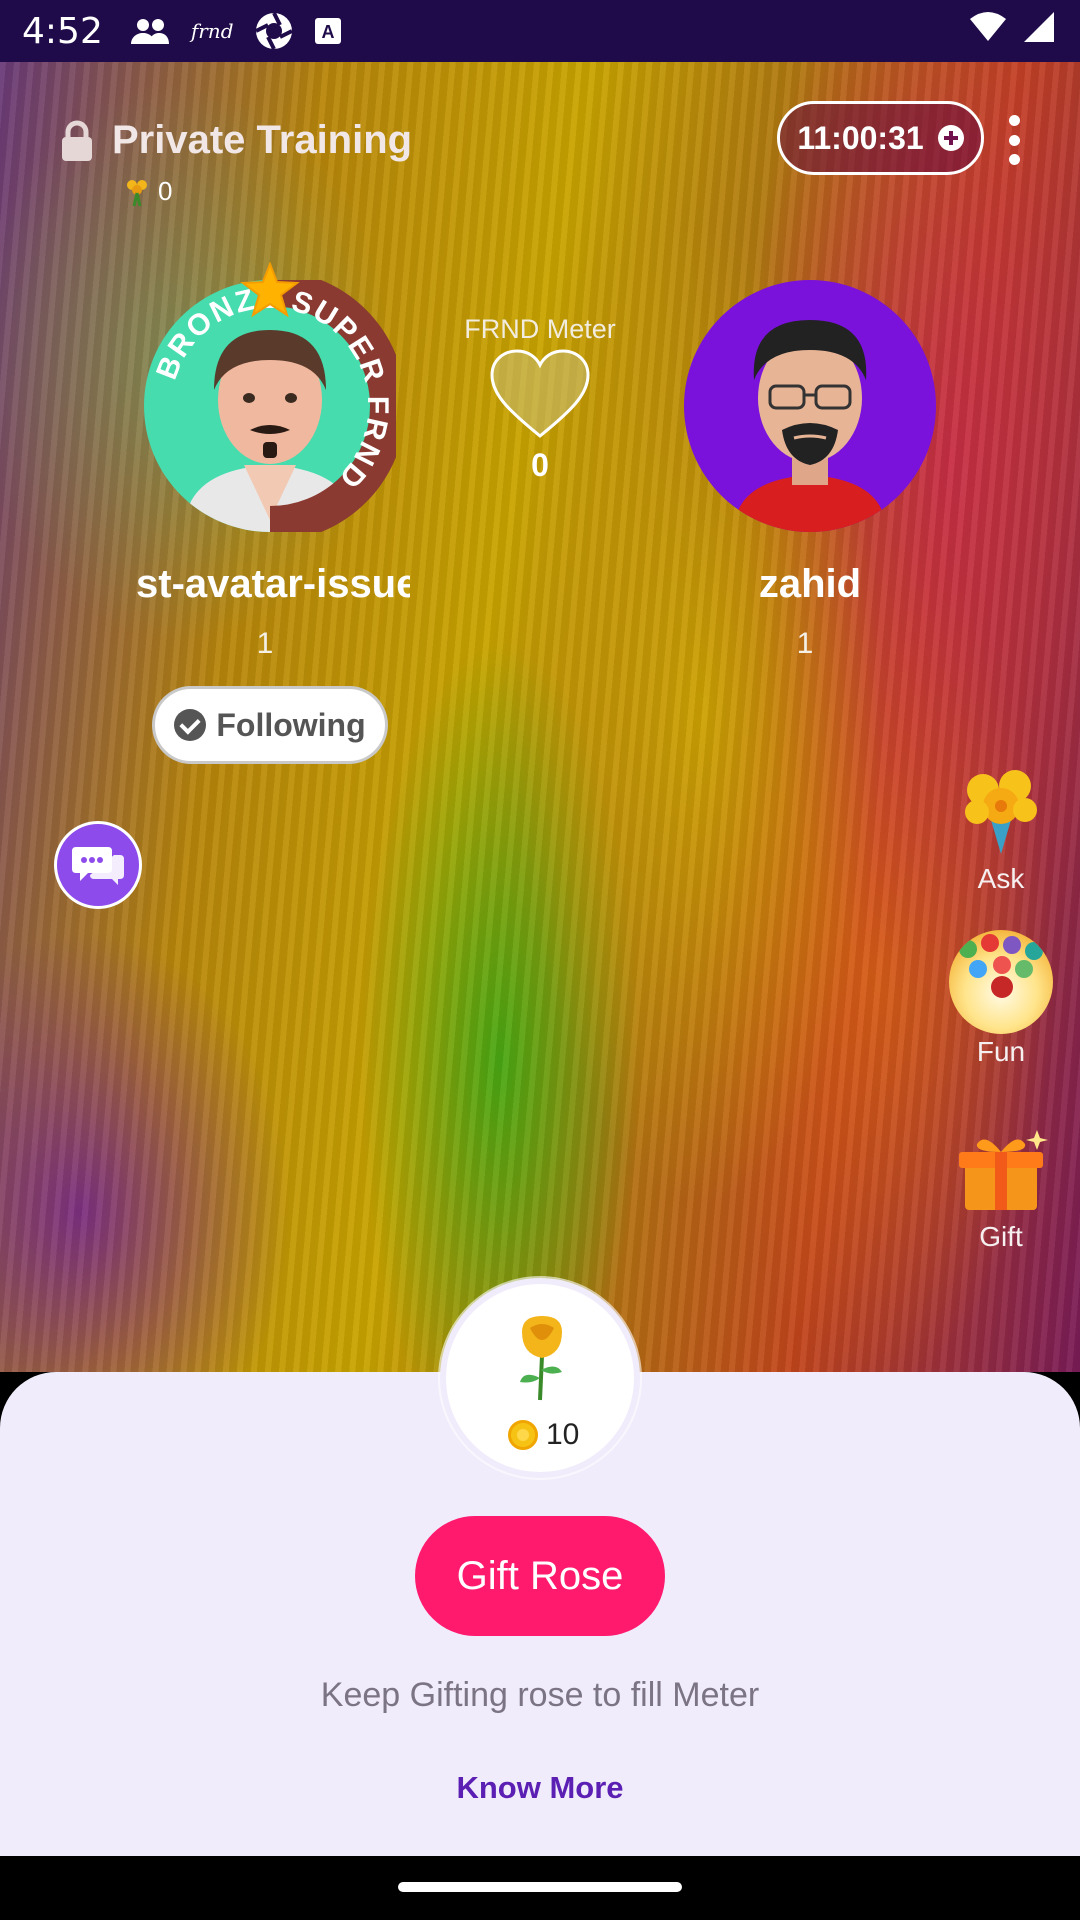 The image size is (1080, 1920). I want to click on frnd-meter-label: FRND Meter, so click(540, 329).